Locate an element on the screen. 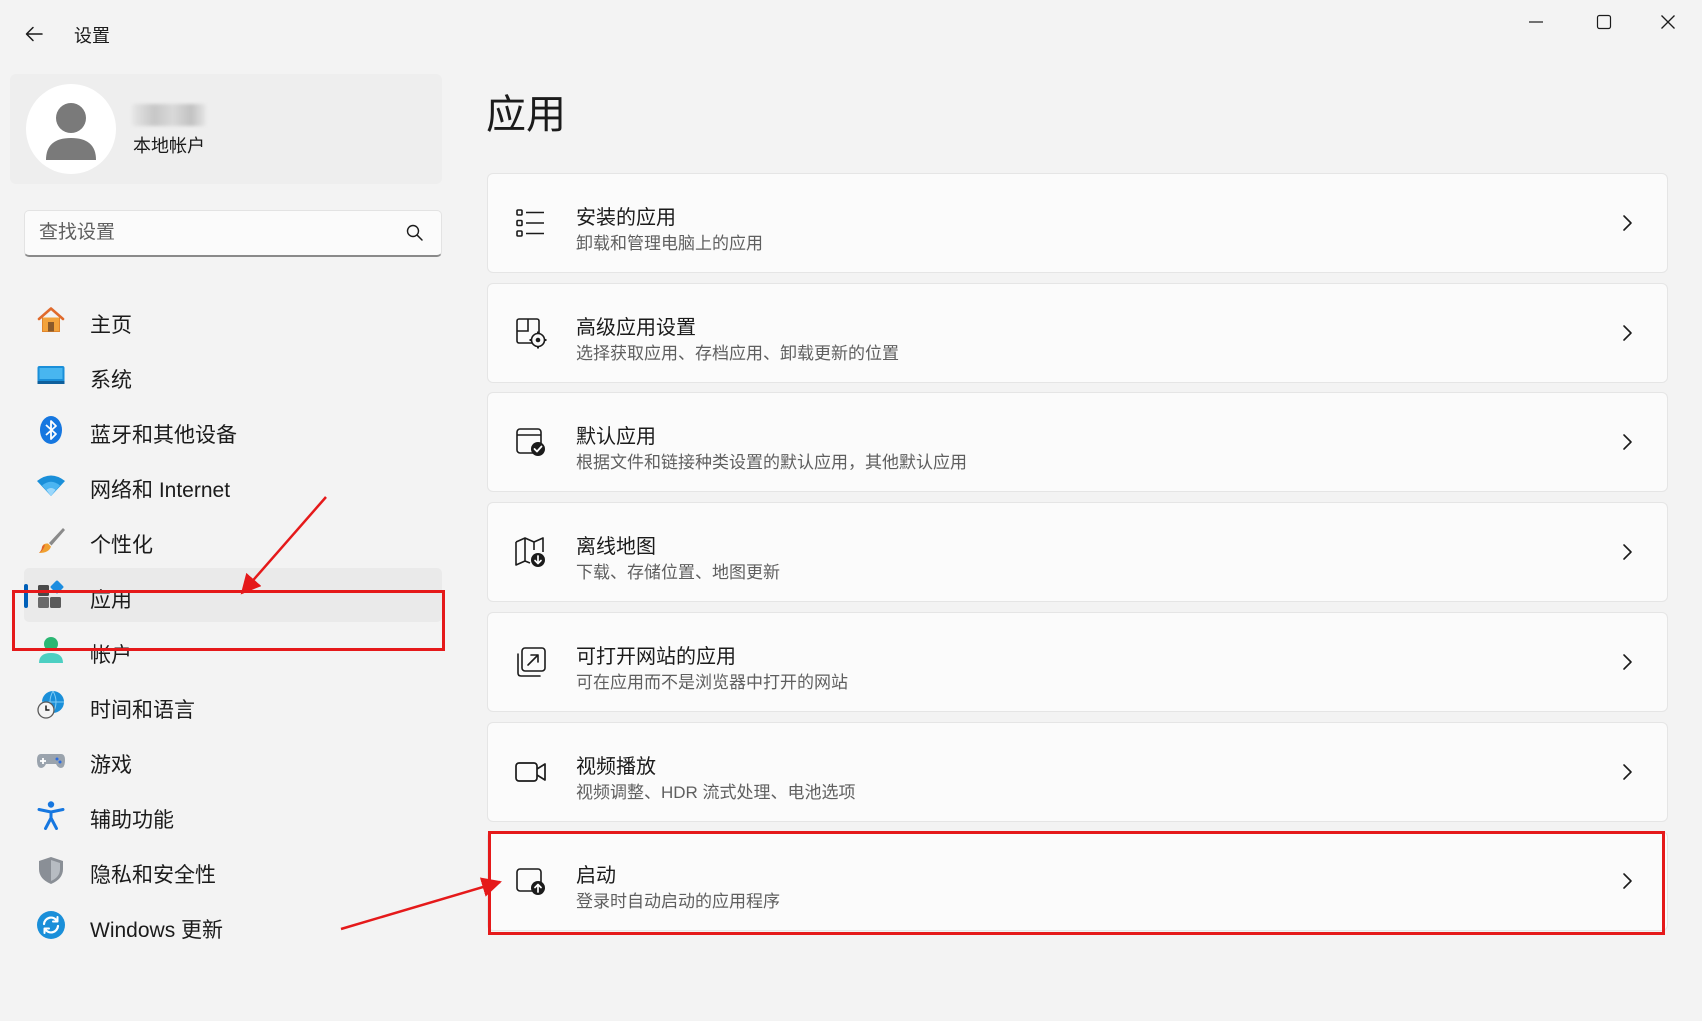 This screenshot has width=1702, height=1021. search-input is located at coordinates (214, 233).